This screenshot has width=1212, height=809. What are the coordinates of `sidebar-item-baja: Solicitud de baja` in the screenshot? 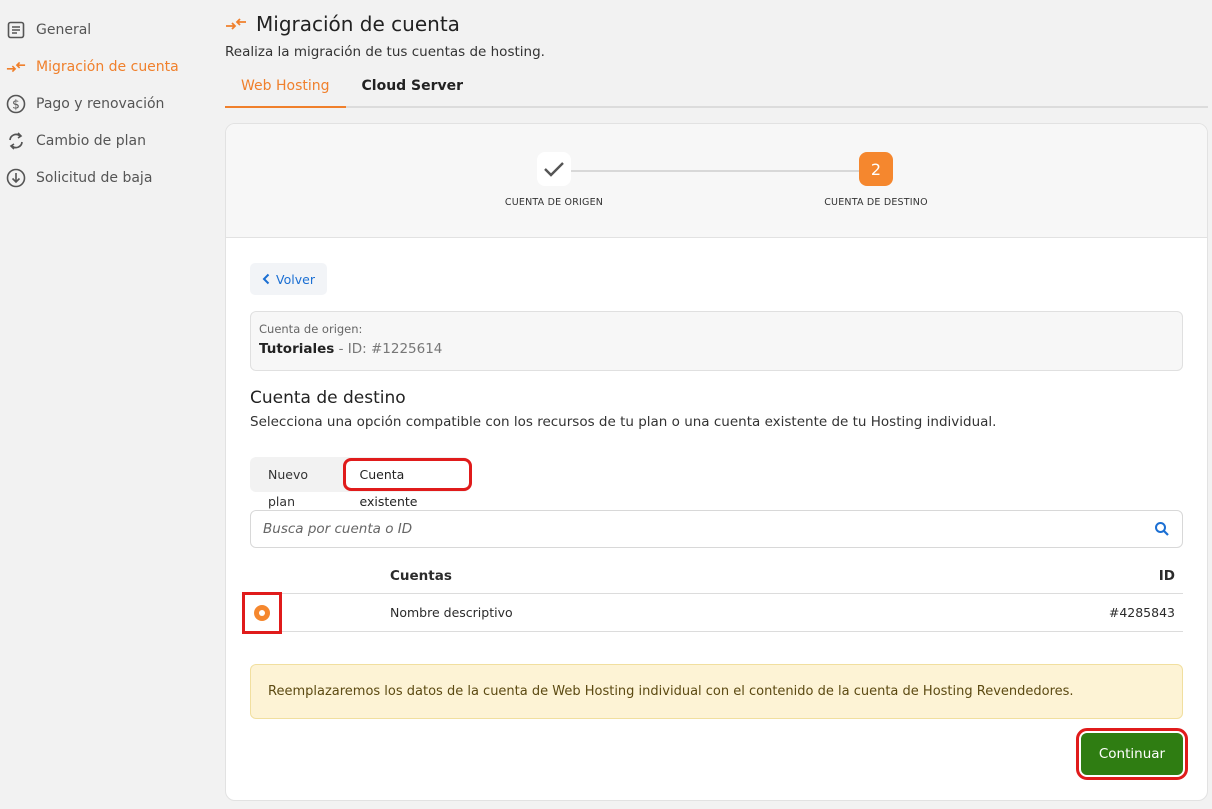 It's located at (107, 177).